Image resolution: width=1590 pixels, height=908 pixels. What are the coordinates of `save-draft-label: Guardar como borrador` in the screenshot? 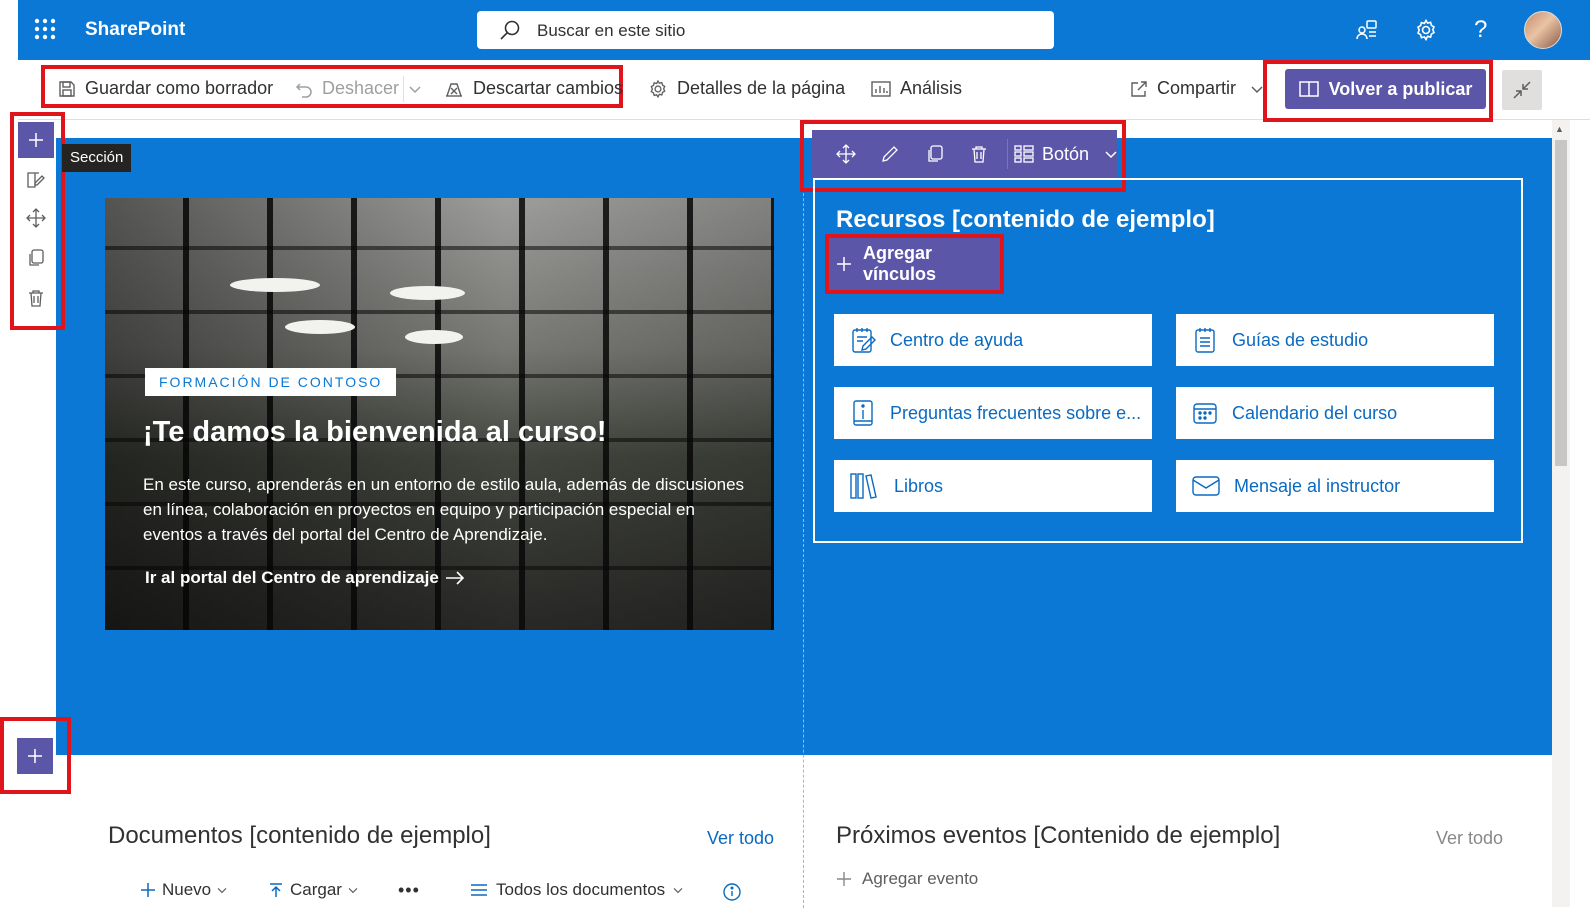 It's located at (179, 88).